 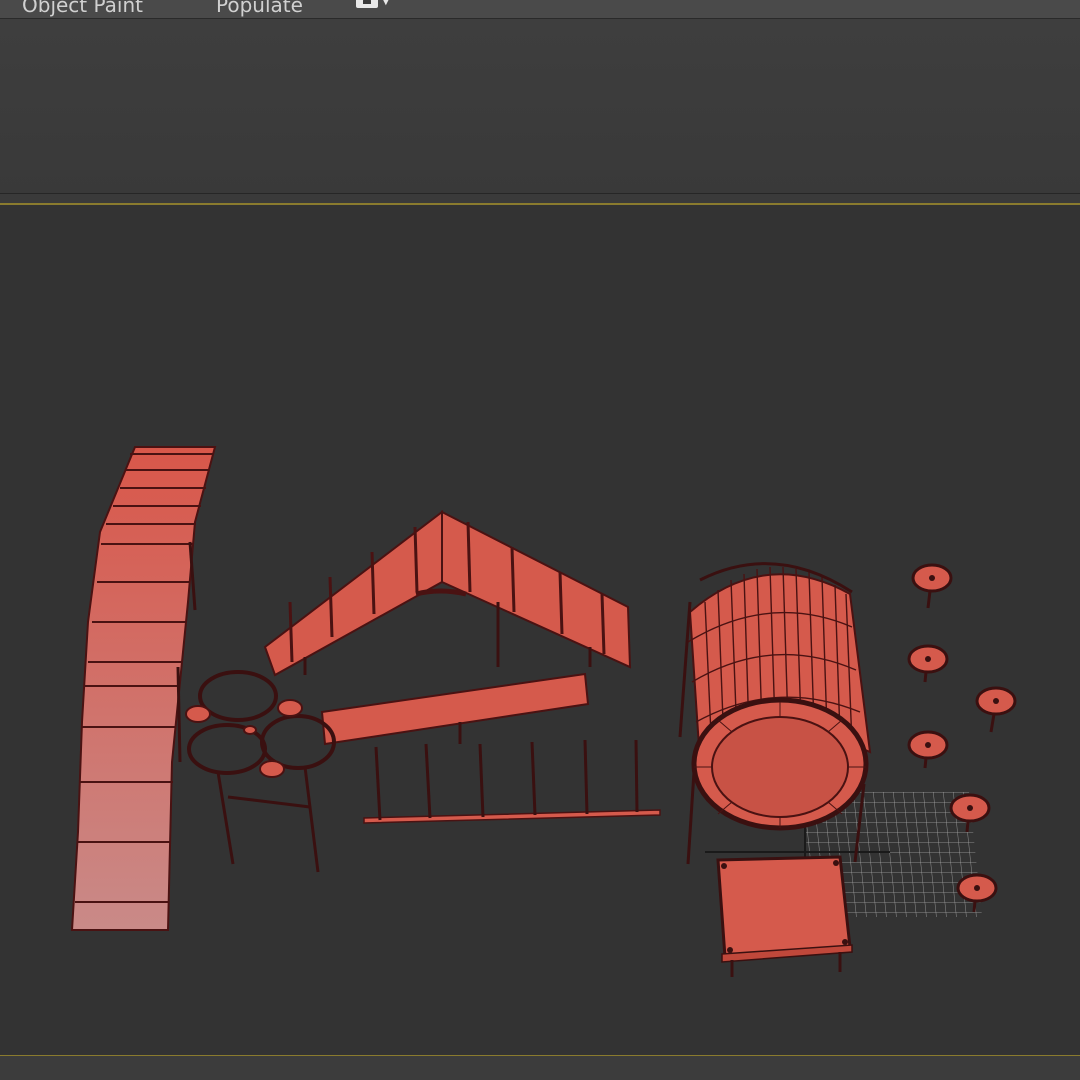 I want to click on status-bar, so click(x=540, y=1068).